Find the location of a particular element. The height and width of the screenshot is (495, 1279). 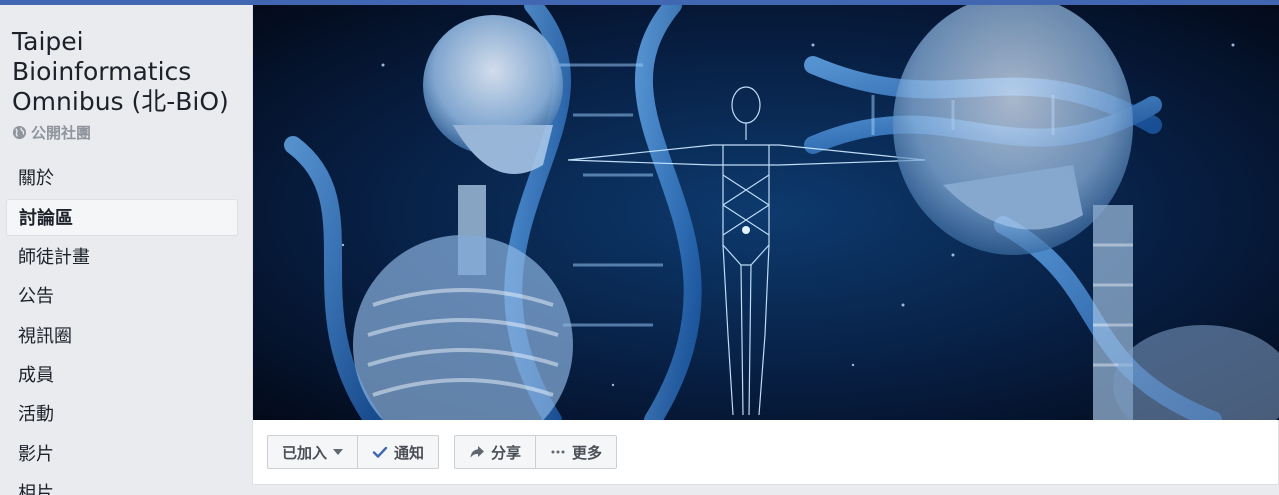

nav-item-mentorship: 師徒計畫 is located at coordinates (122, 257).